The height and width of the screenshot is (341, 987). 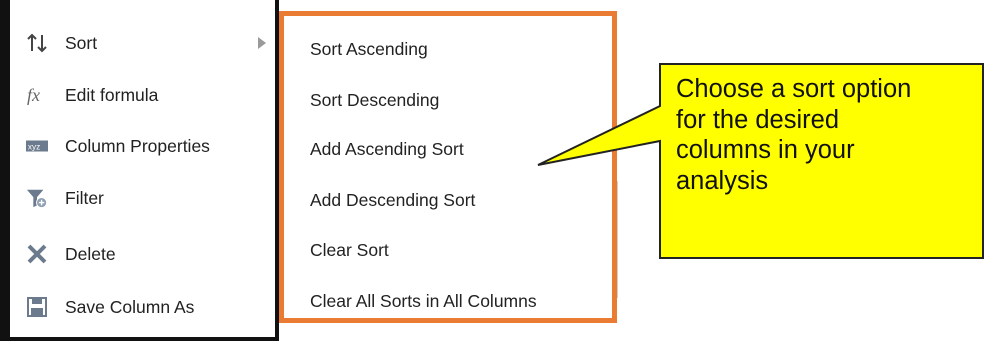 What do you see at coordinates (84, 197) in the screenshot?
I see `menu-item-label: Filter` at bounding box center [84, 197].